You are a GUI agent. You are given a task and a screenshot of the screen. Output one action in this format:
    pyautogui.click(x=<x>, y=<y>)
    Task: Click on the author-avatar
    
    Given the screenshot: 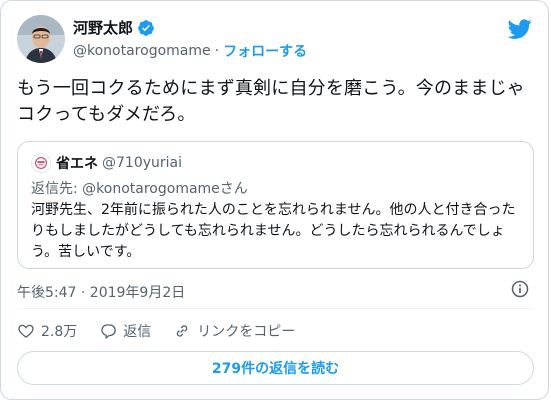 What is the action you would take?
    pyautogui.click(x=41, y=39)
    